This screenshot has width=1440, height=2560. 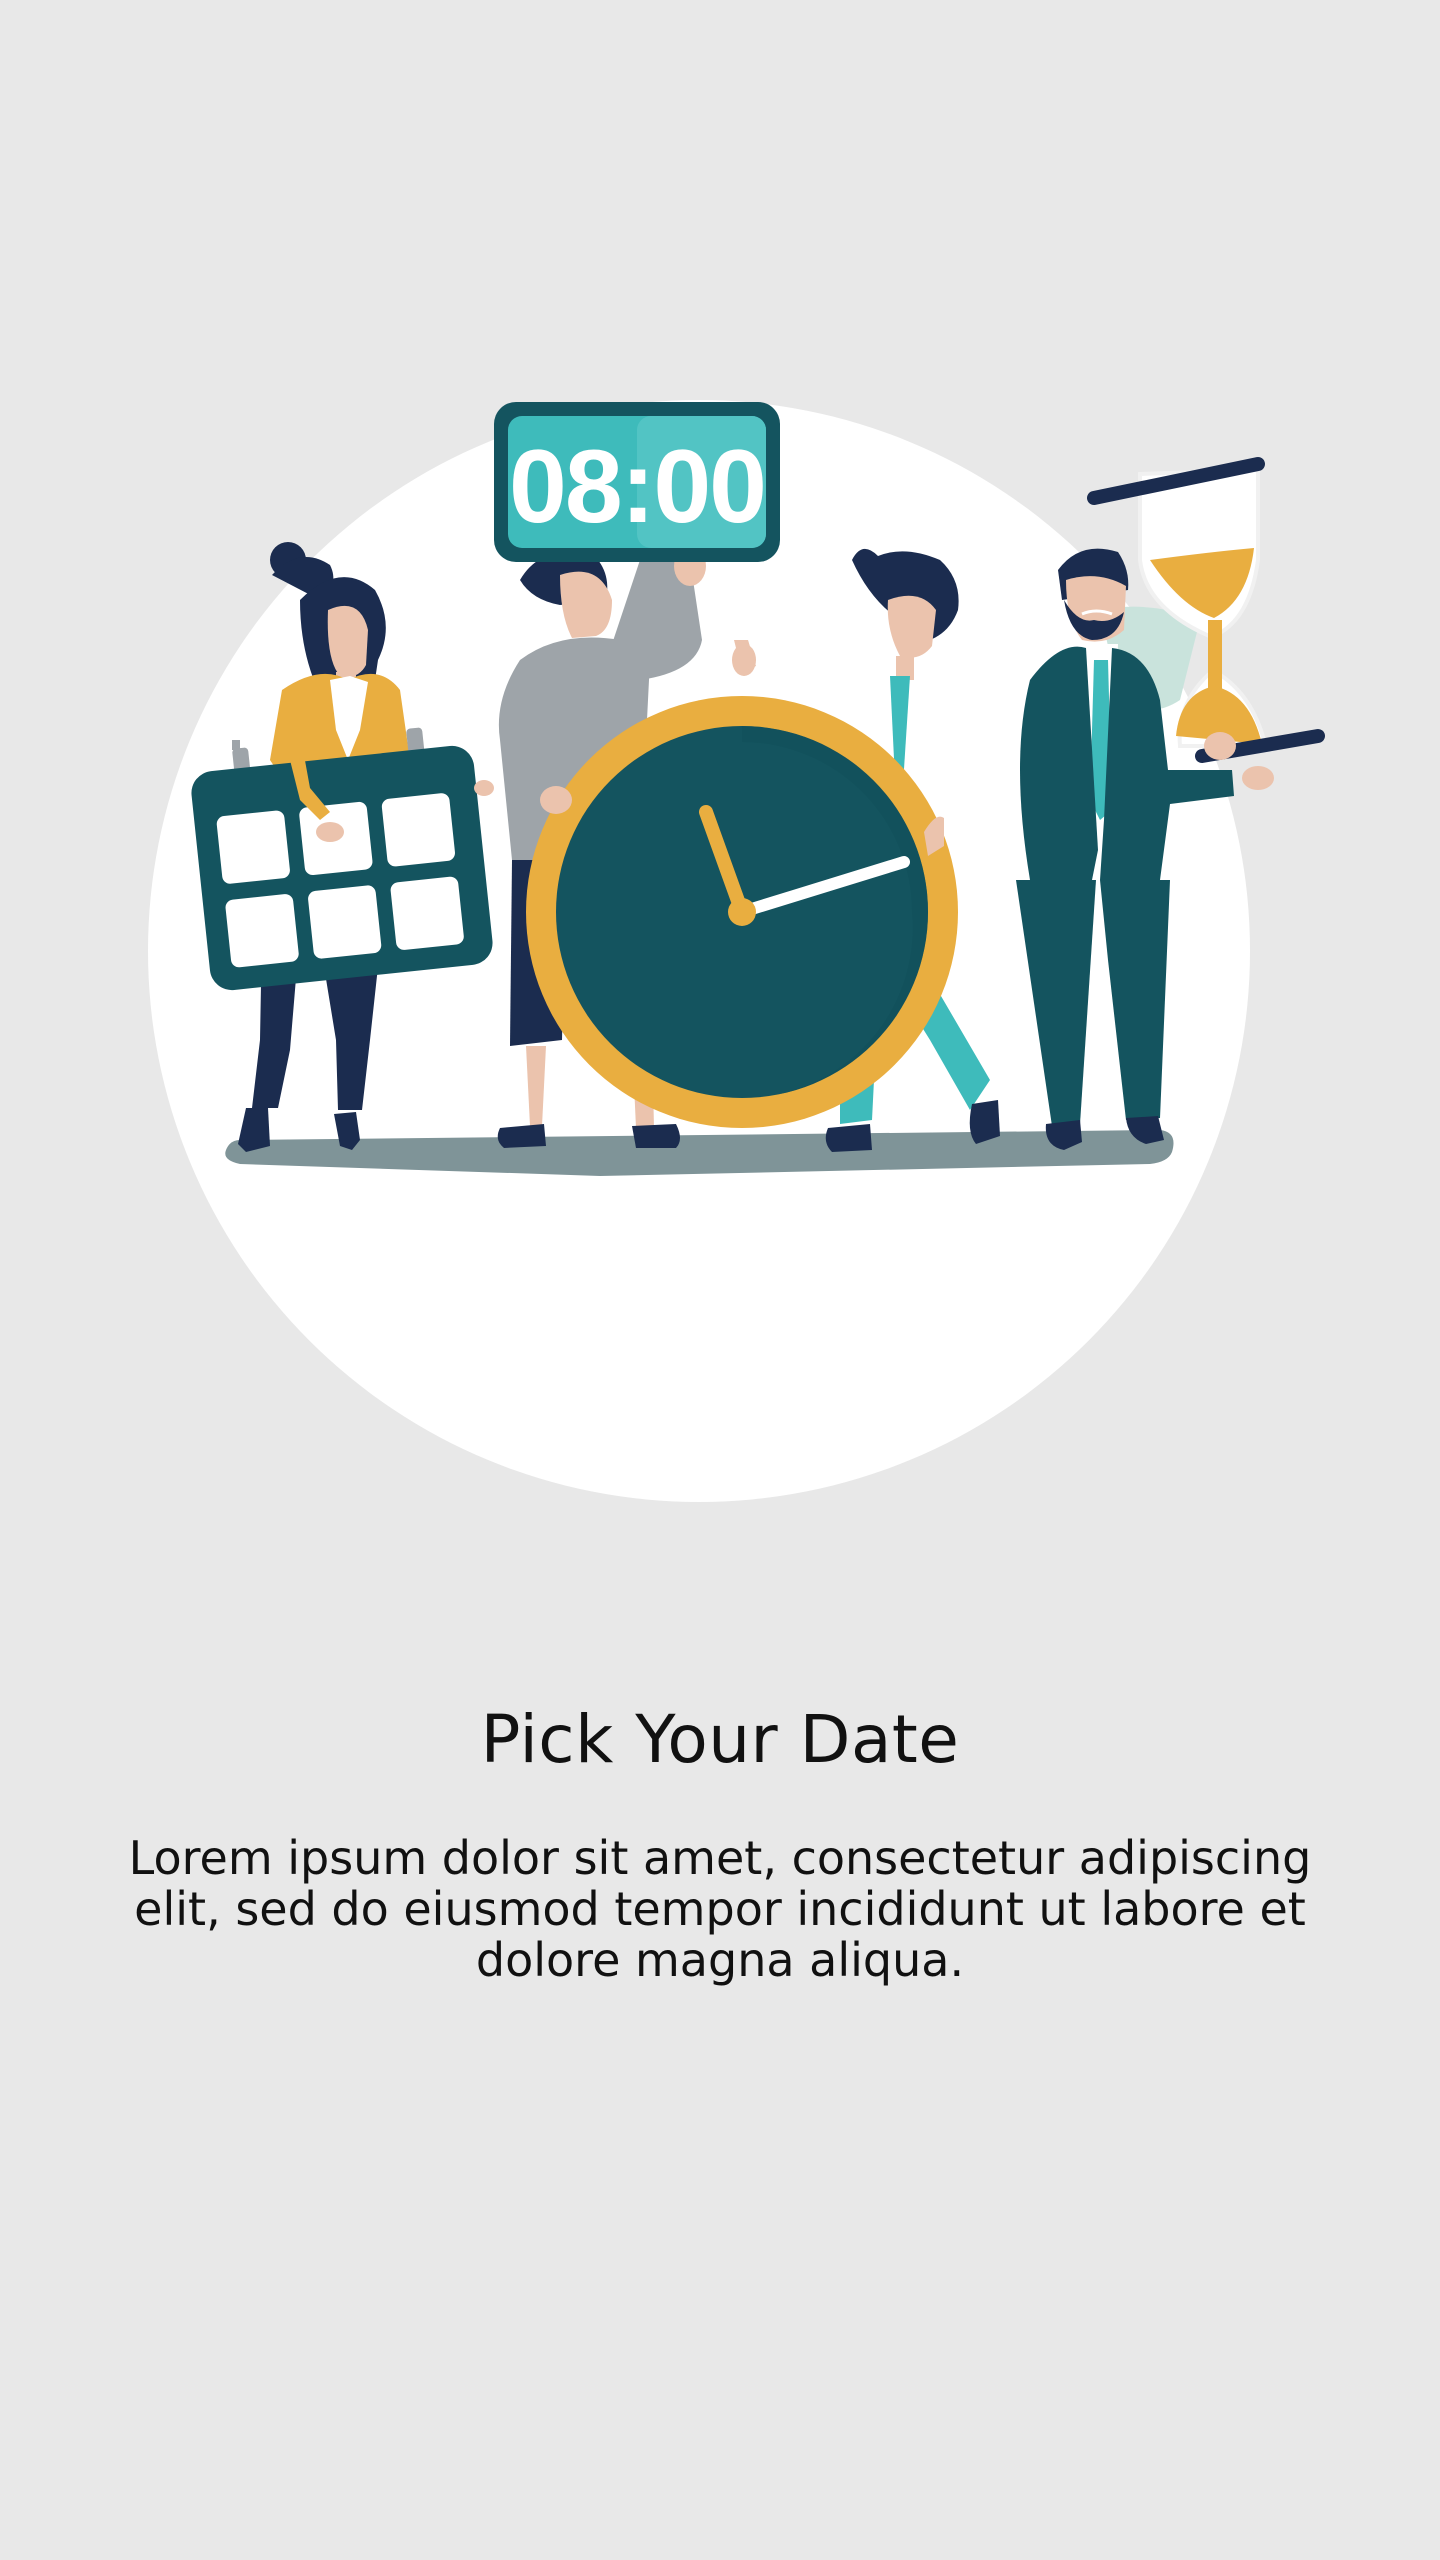 I want to click on businessman-with-hourglass, so click(x=1170, y=803).